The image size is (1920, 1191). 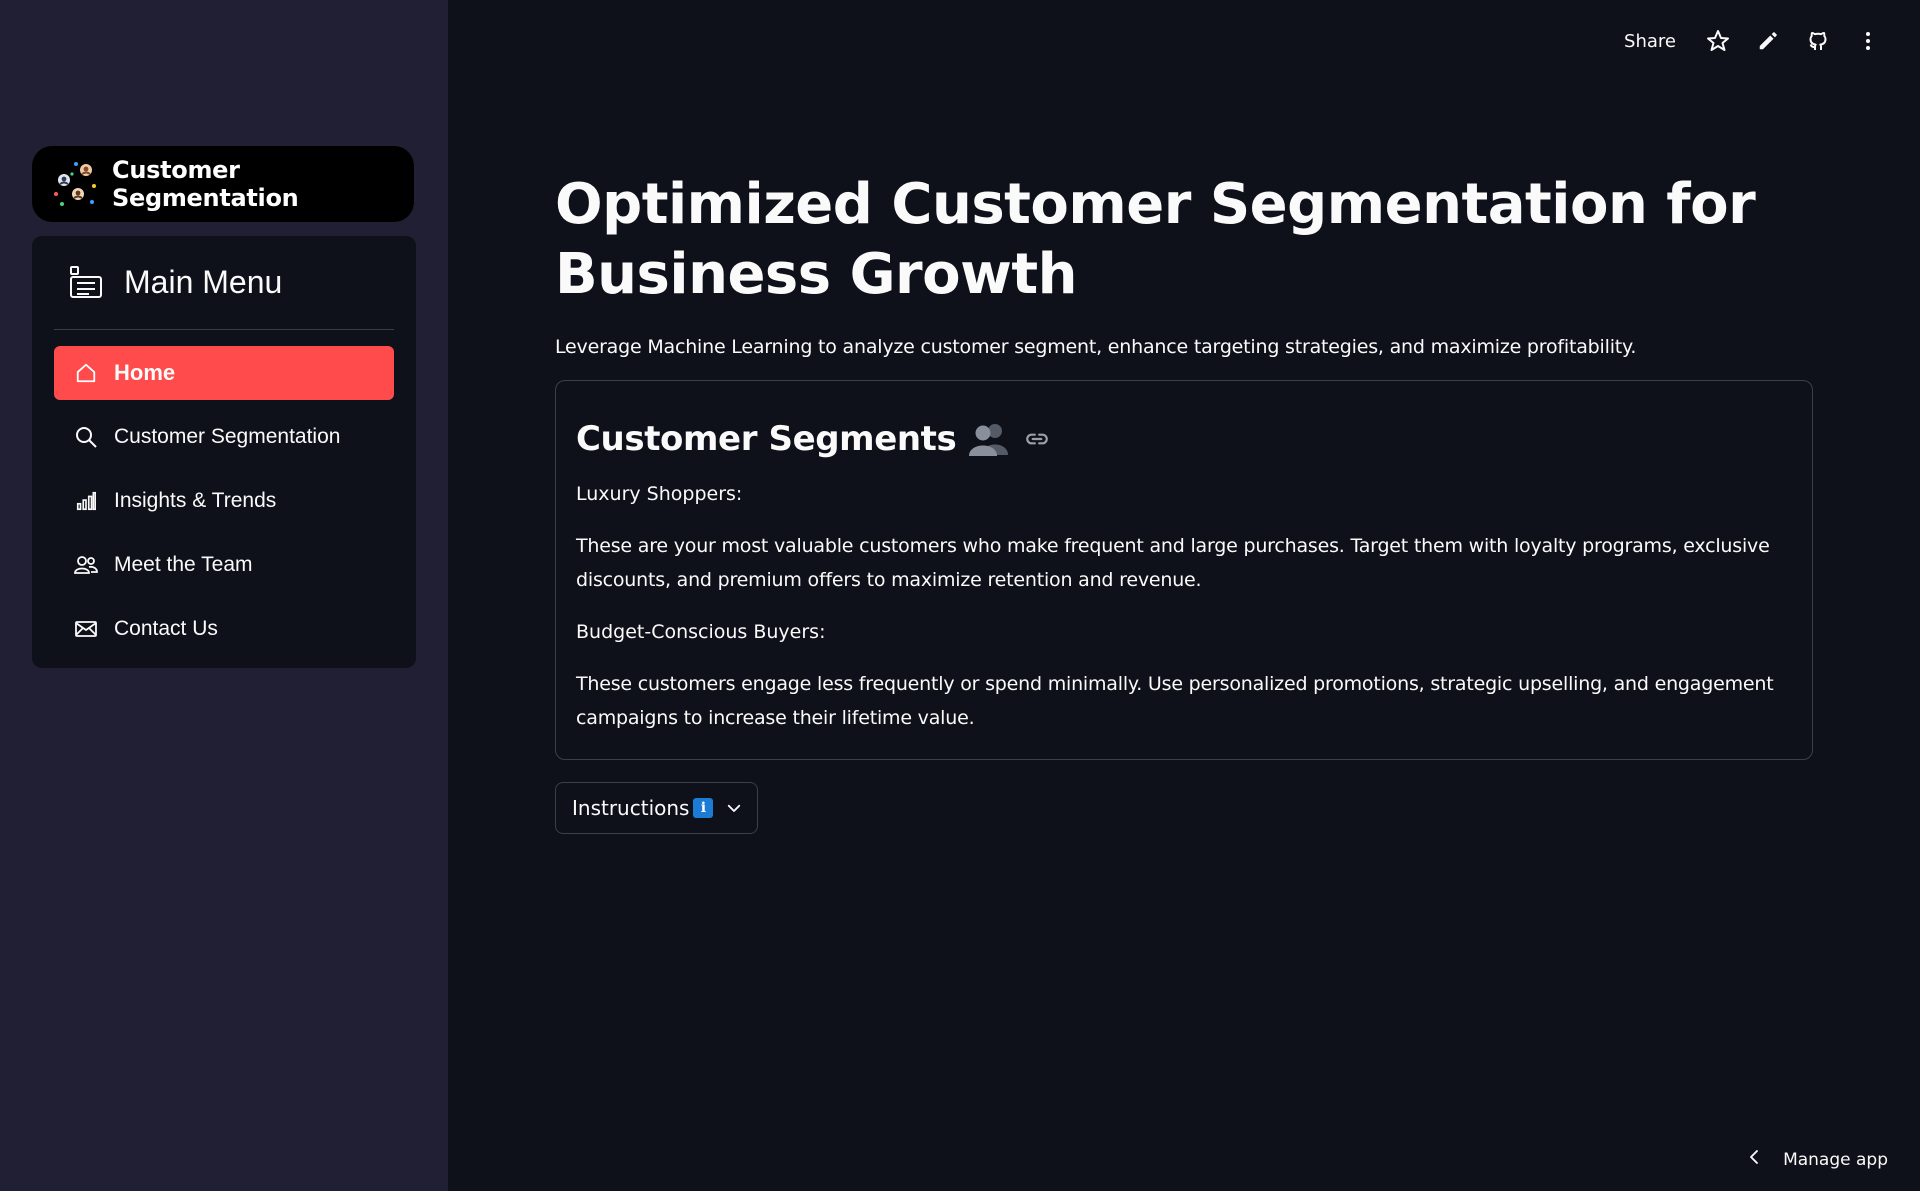 What do you see at coordinates (766, 439) in the screenshot?
I see `card-title: Customer Segments` at bounding box center [766, 439].